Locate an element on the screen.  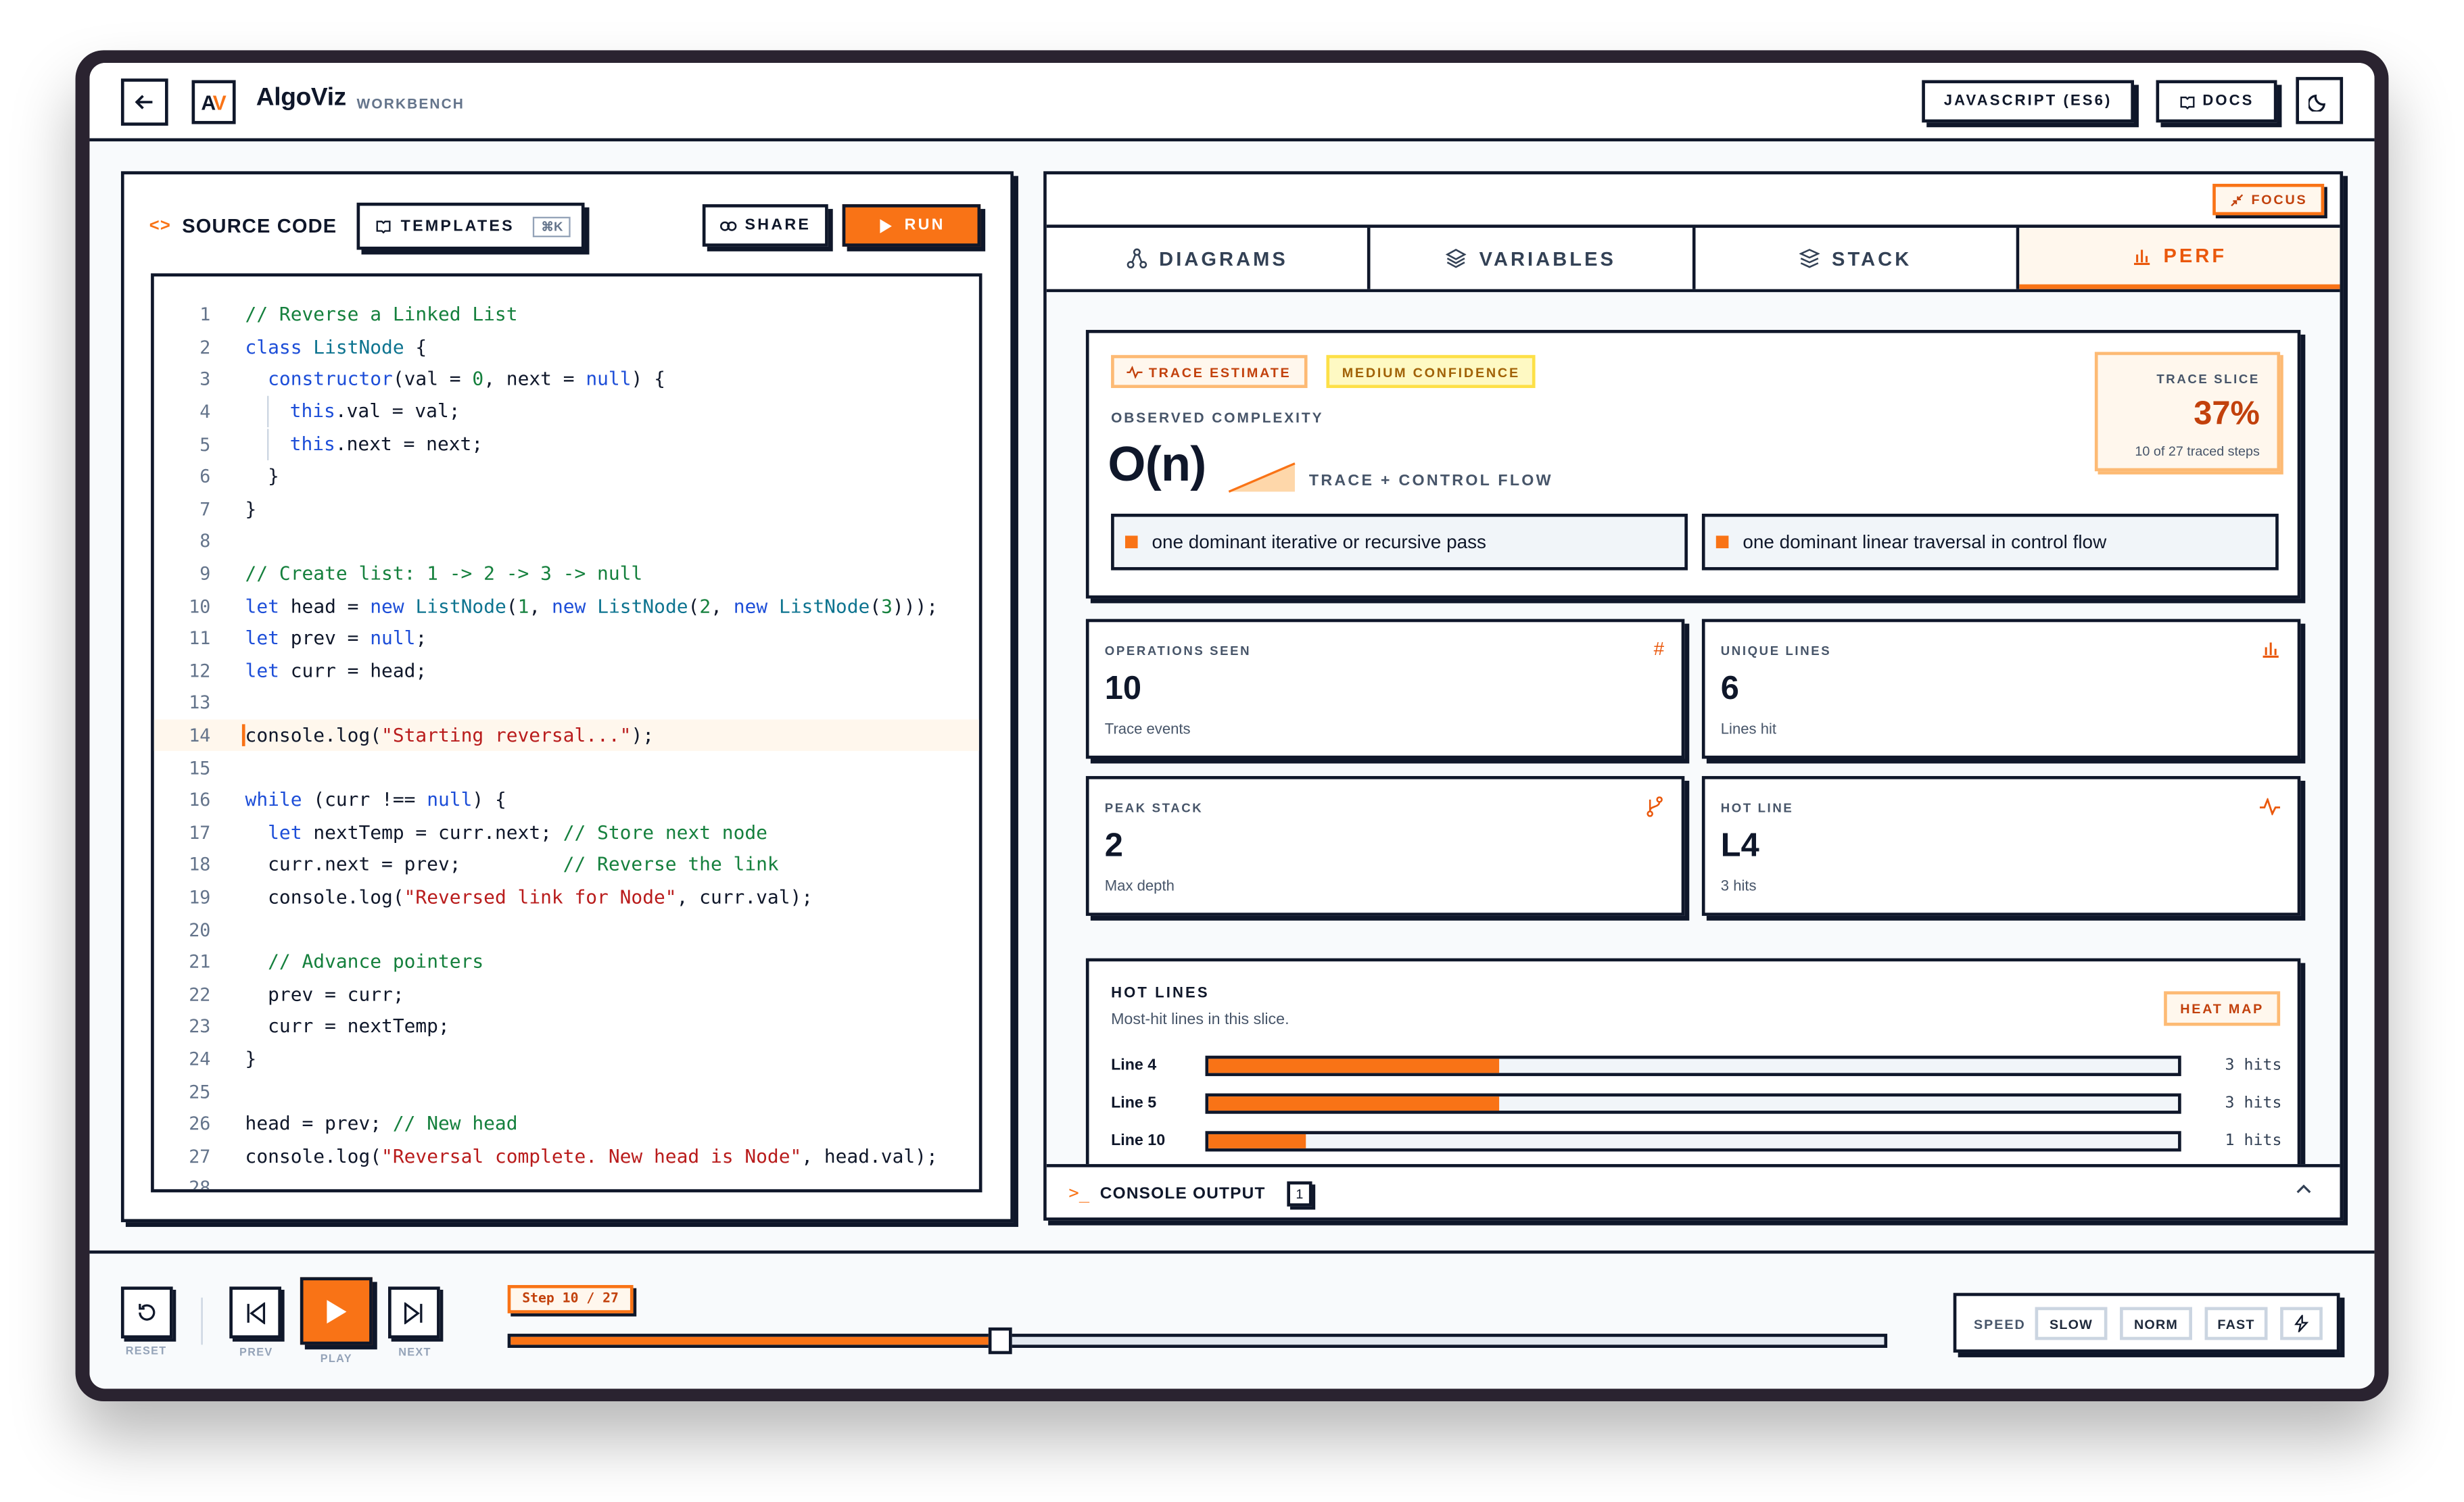
line-number: 15 is located at coordinates (199, 767).